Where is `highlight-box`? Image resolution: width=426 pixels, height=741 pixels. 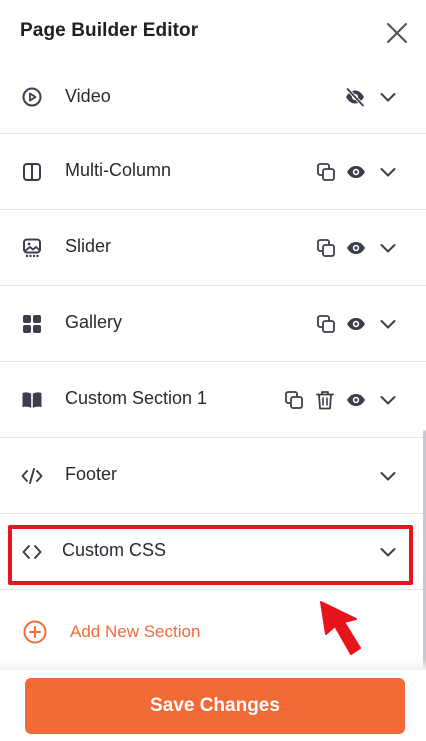
highlight-box is located at coordinates (210, 555).